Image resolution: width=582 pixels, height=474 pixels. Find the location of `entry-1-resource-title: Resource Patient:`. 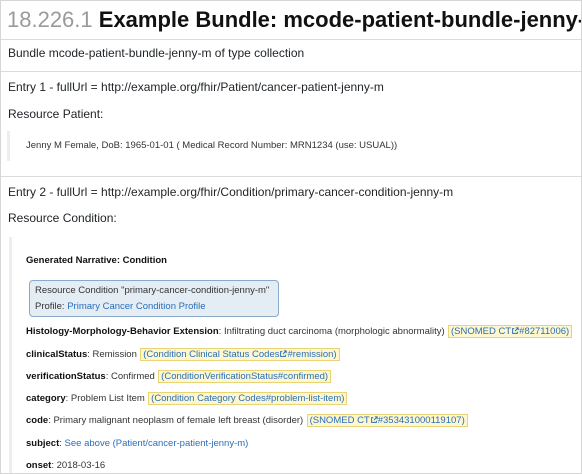

entry-1-resource-title: Resource Patient: is located at coordinates (56, 114).